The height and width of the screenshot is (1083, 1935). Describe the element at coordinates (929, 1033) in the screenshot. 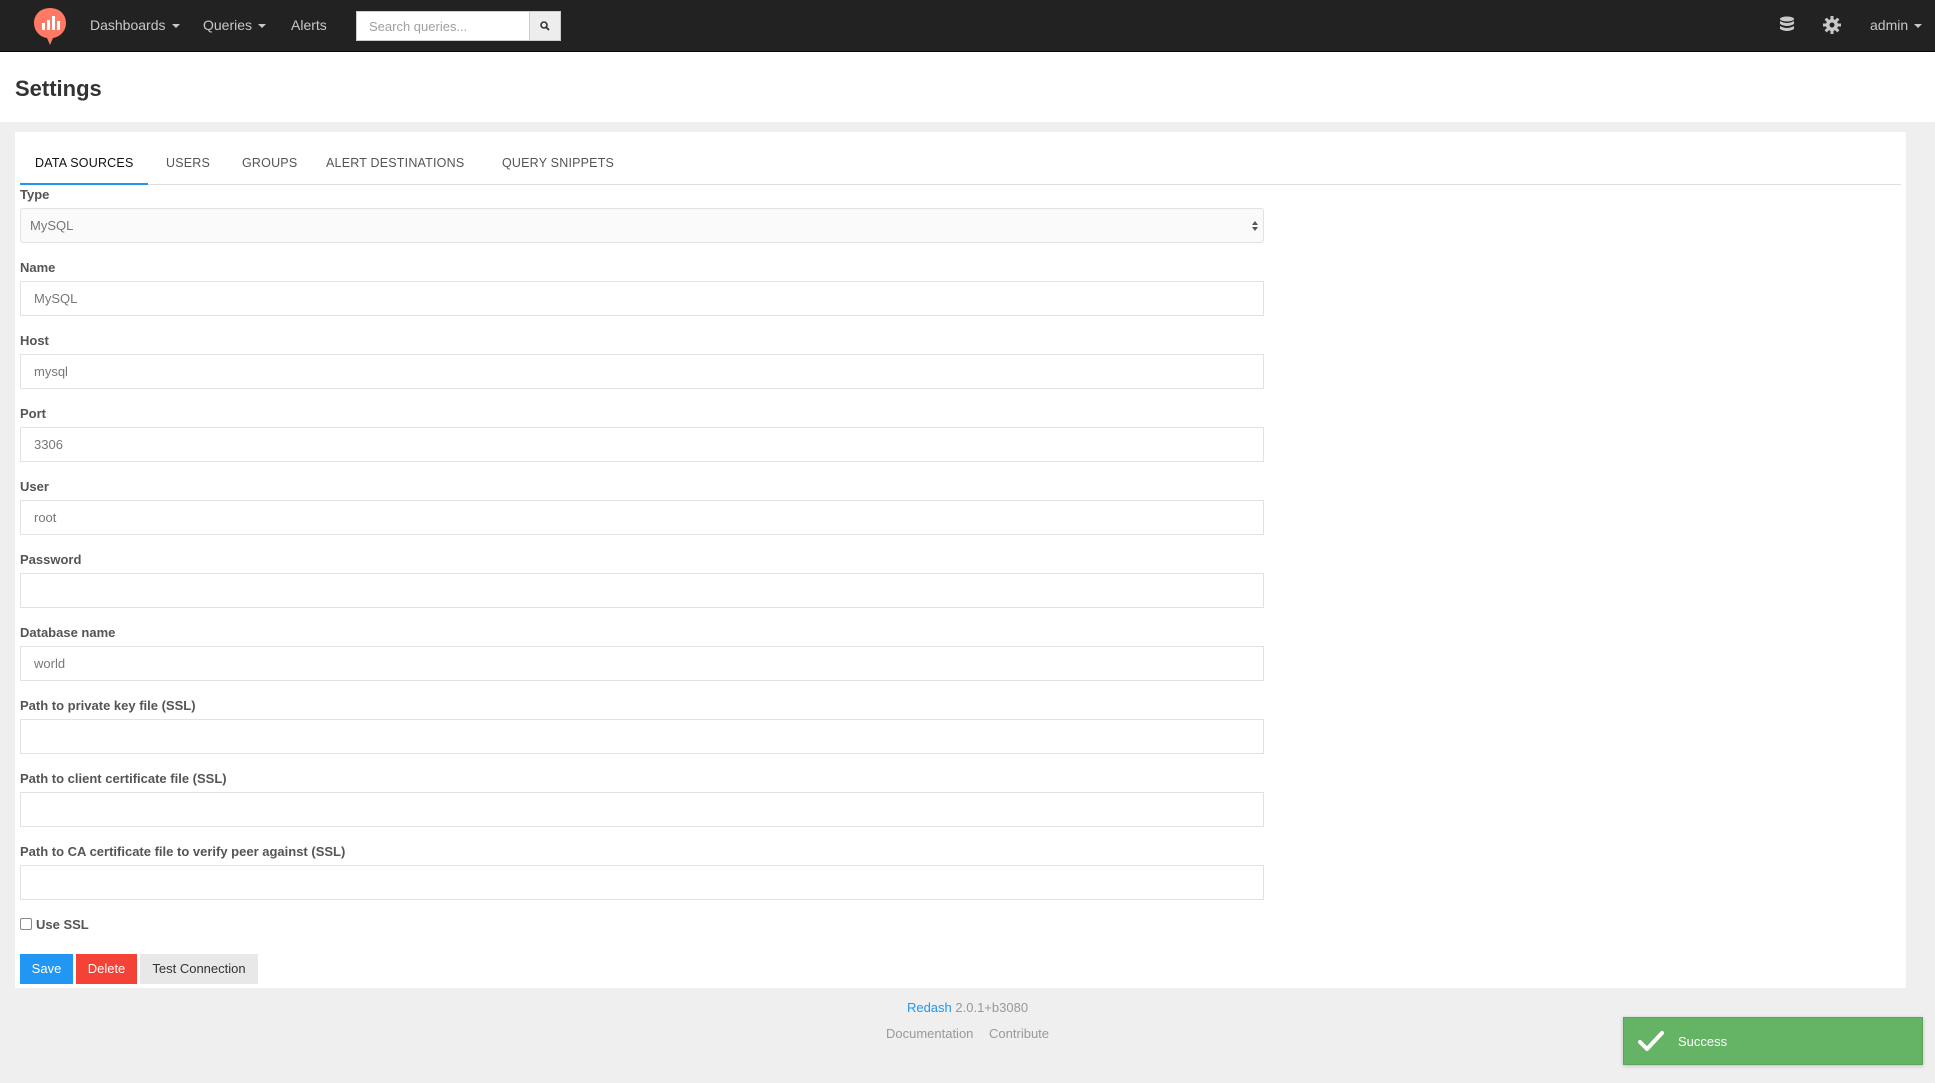

I see `documentation-link: Documentation` at that location.